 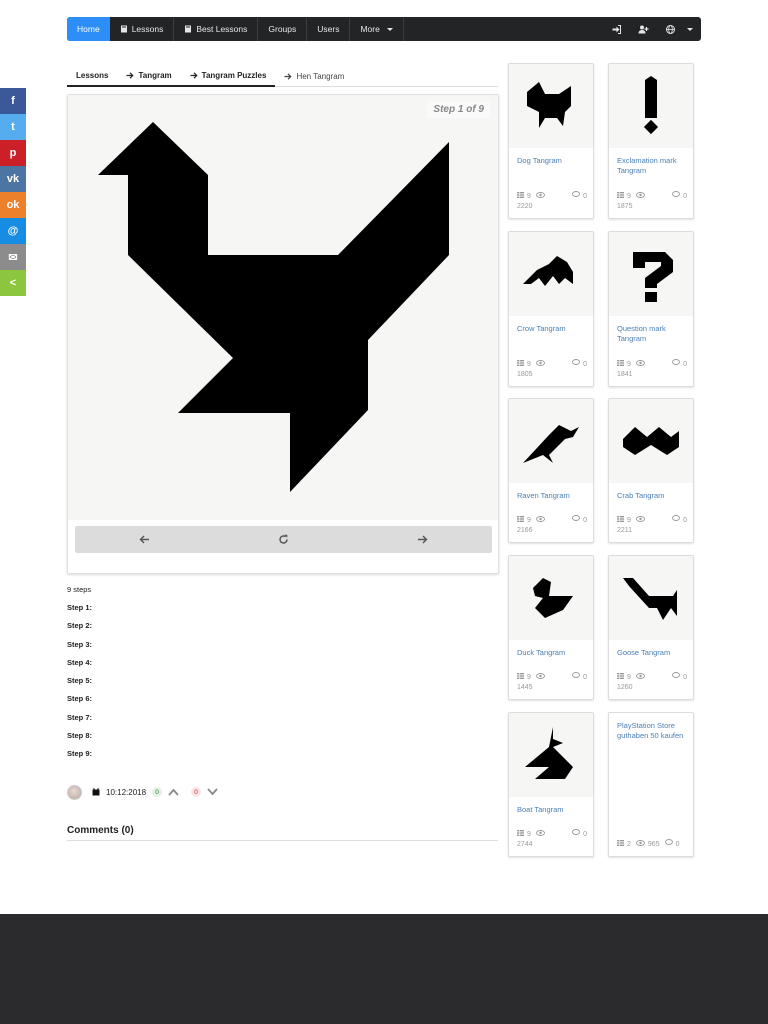 I want to click on odnoklassniki-icon: ok, so click(x=13, y=205).